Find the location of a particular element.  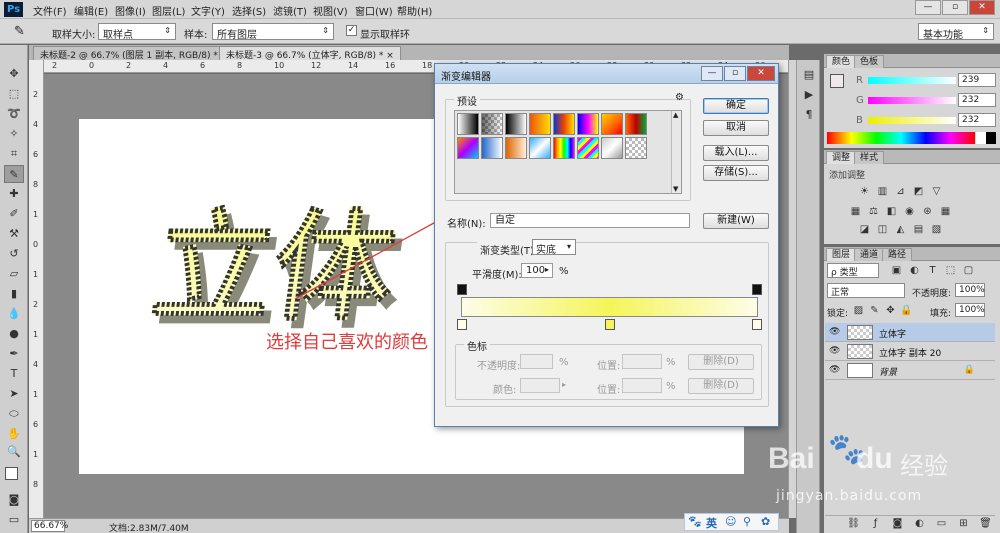

emoji-icon: ☺ is located at coordinates (730, 521).